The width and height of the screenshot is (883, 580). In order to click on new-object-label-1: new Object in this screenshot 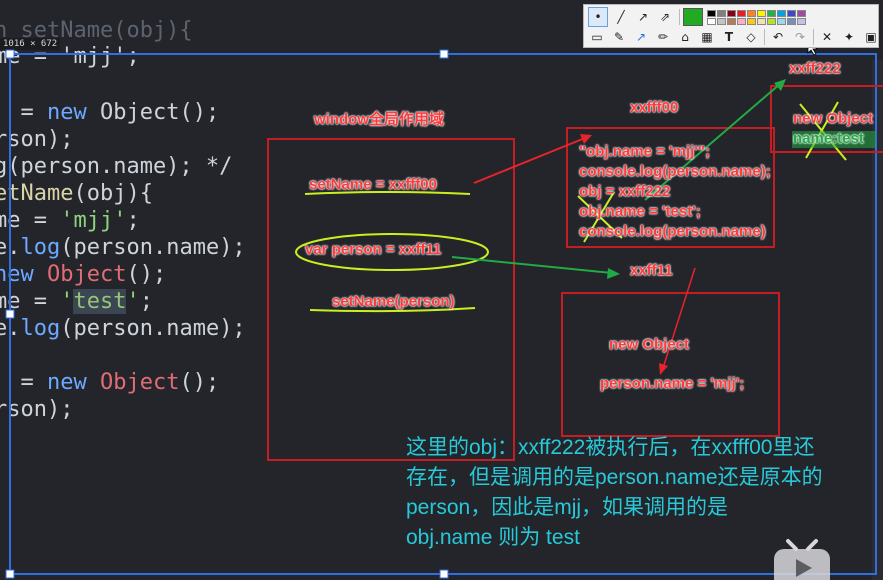, I will do `click(649, 344)`.